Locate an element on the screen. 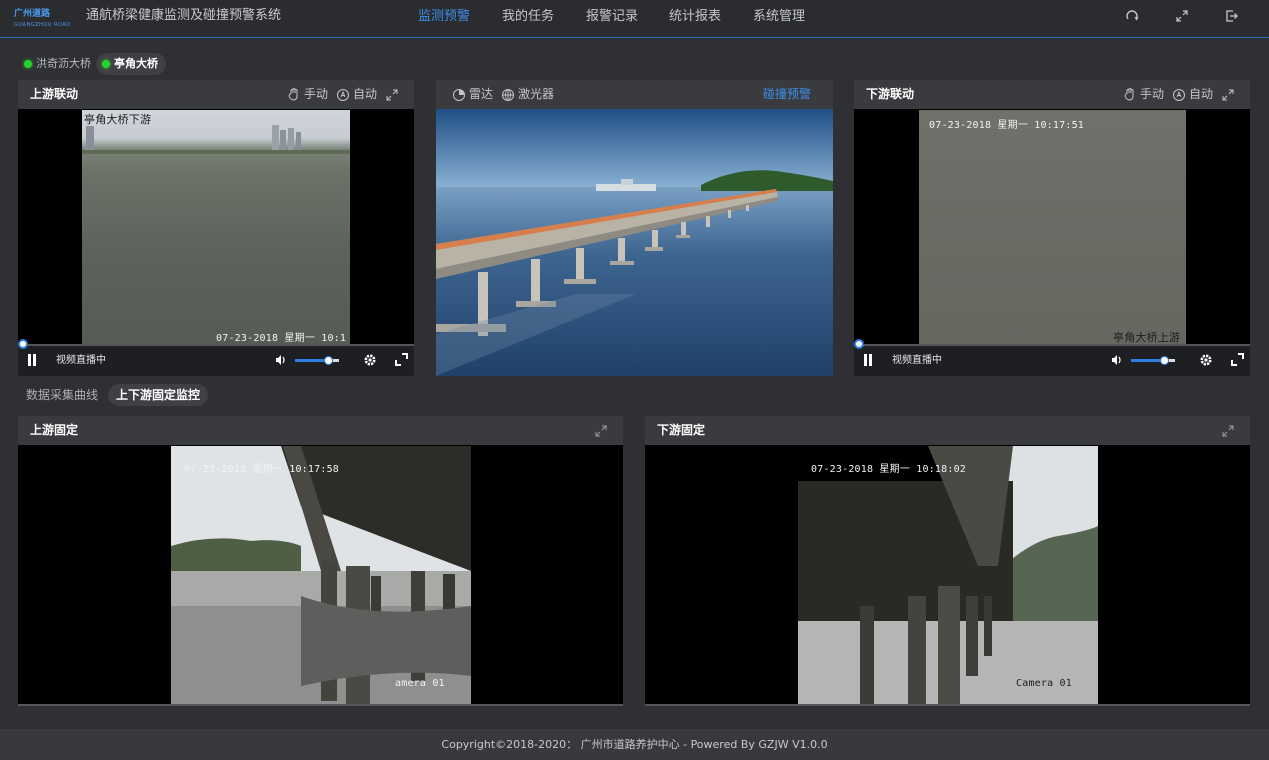  fullscreen-icon is located at coordinates (1182, 16).